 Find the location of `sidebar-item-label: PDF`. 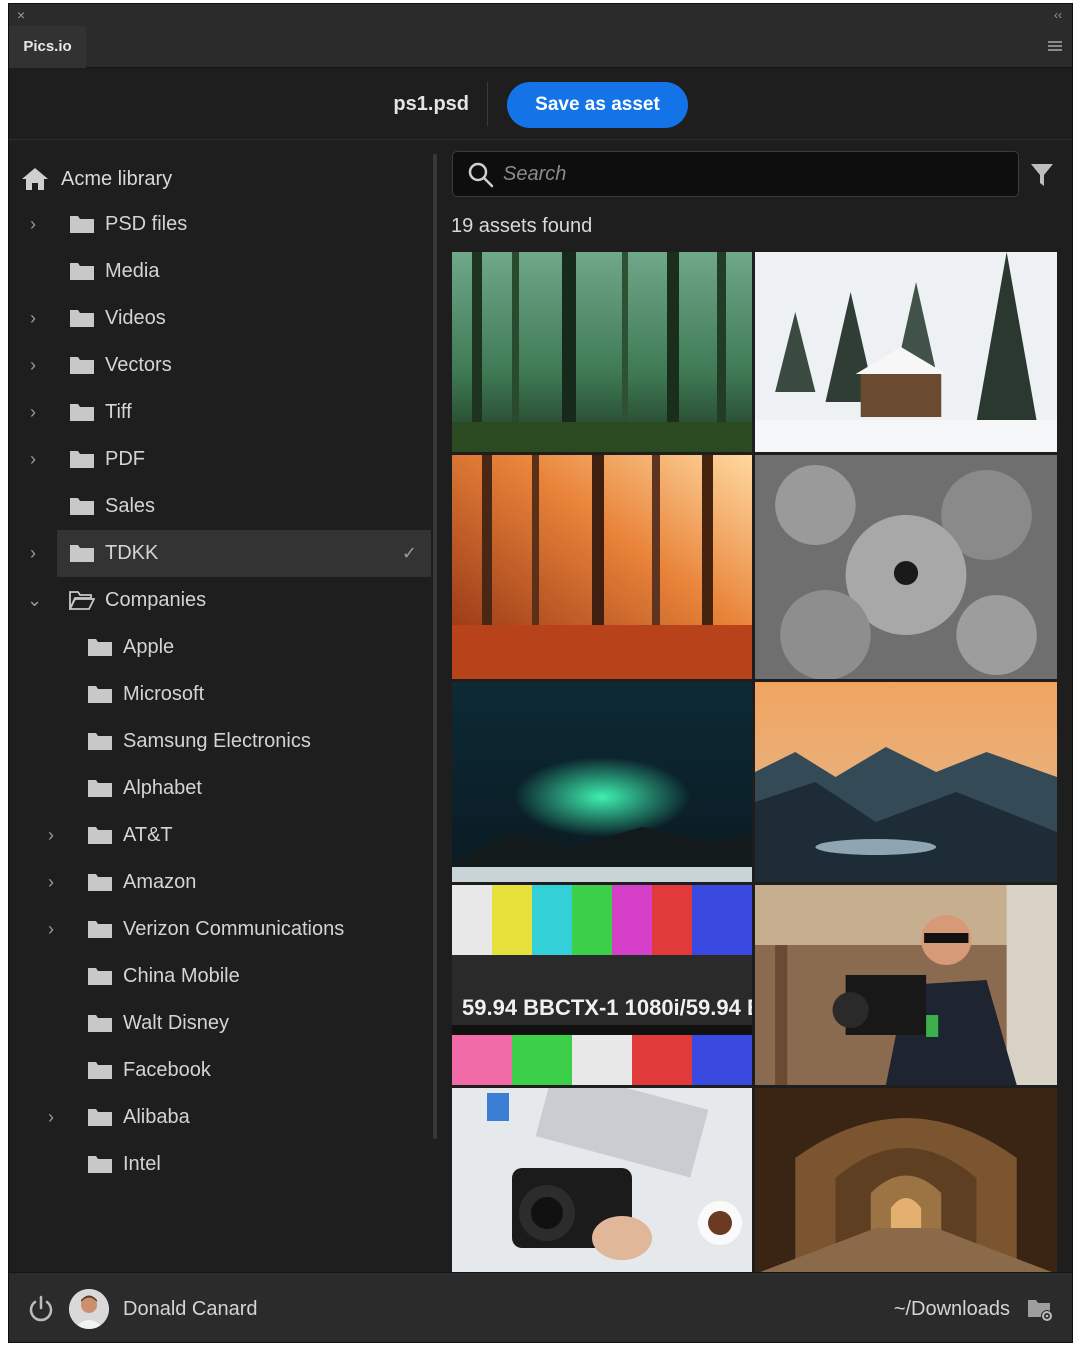

sidebar-item-label: PDF is located at coordinates (125, 459).